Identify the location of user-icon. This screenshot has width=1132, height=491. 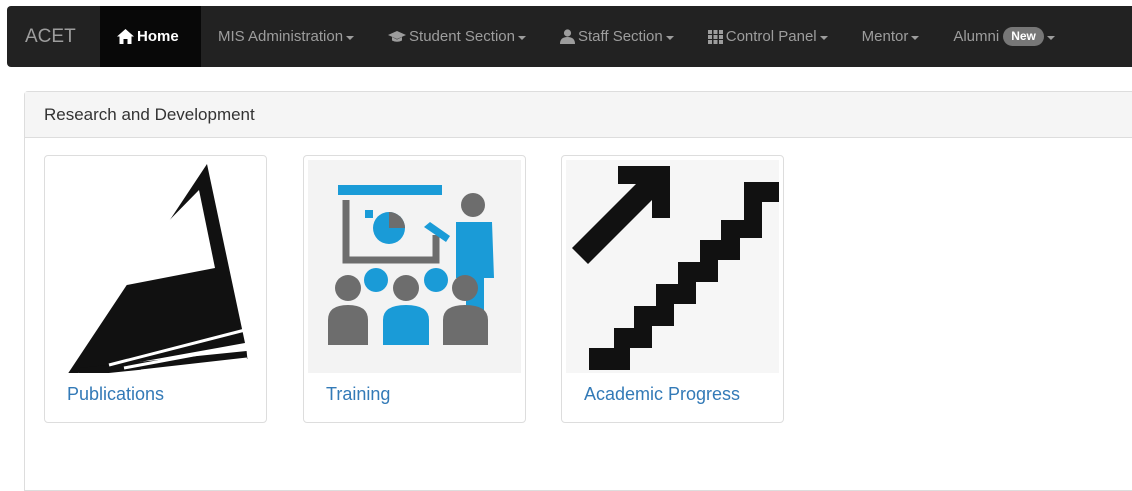
(567, 36).